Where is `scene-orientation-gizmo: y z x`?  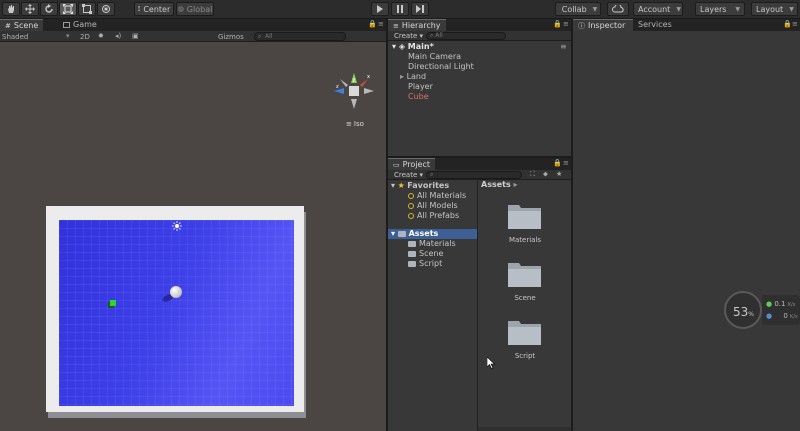
scene-orientation-gizmo: y z x is located at coordinates (353, 93).